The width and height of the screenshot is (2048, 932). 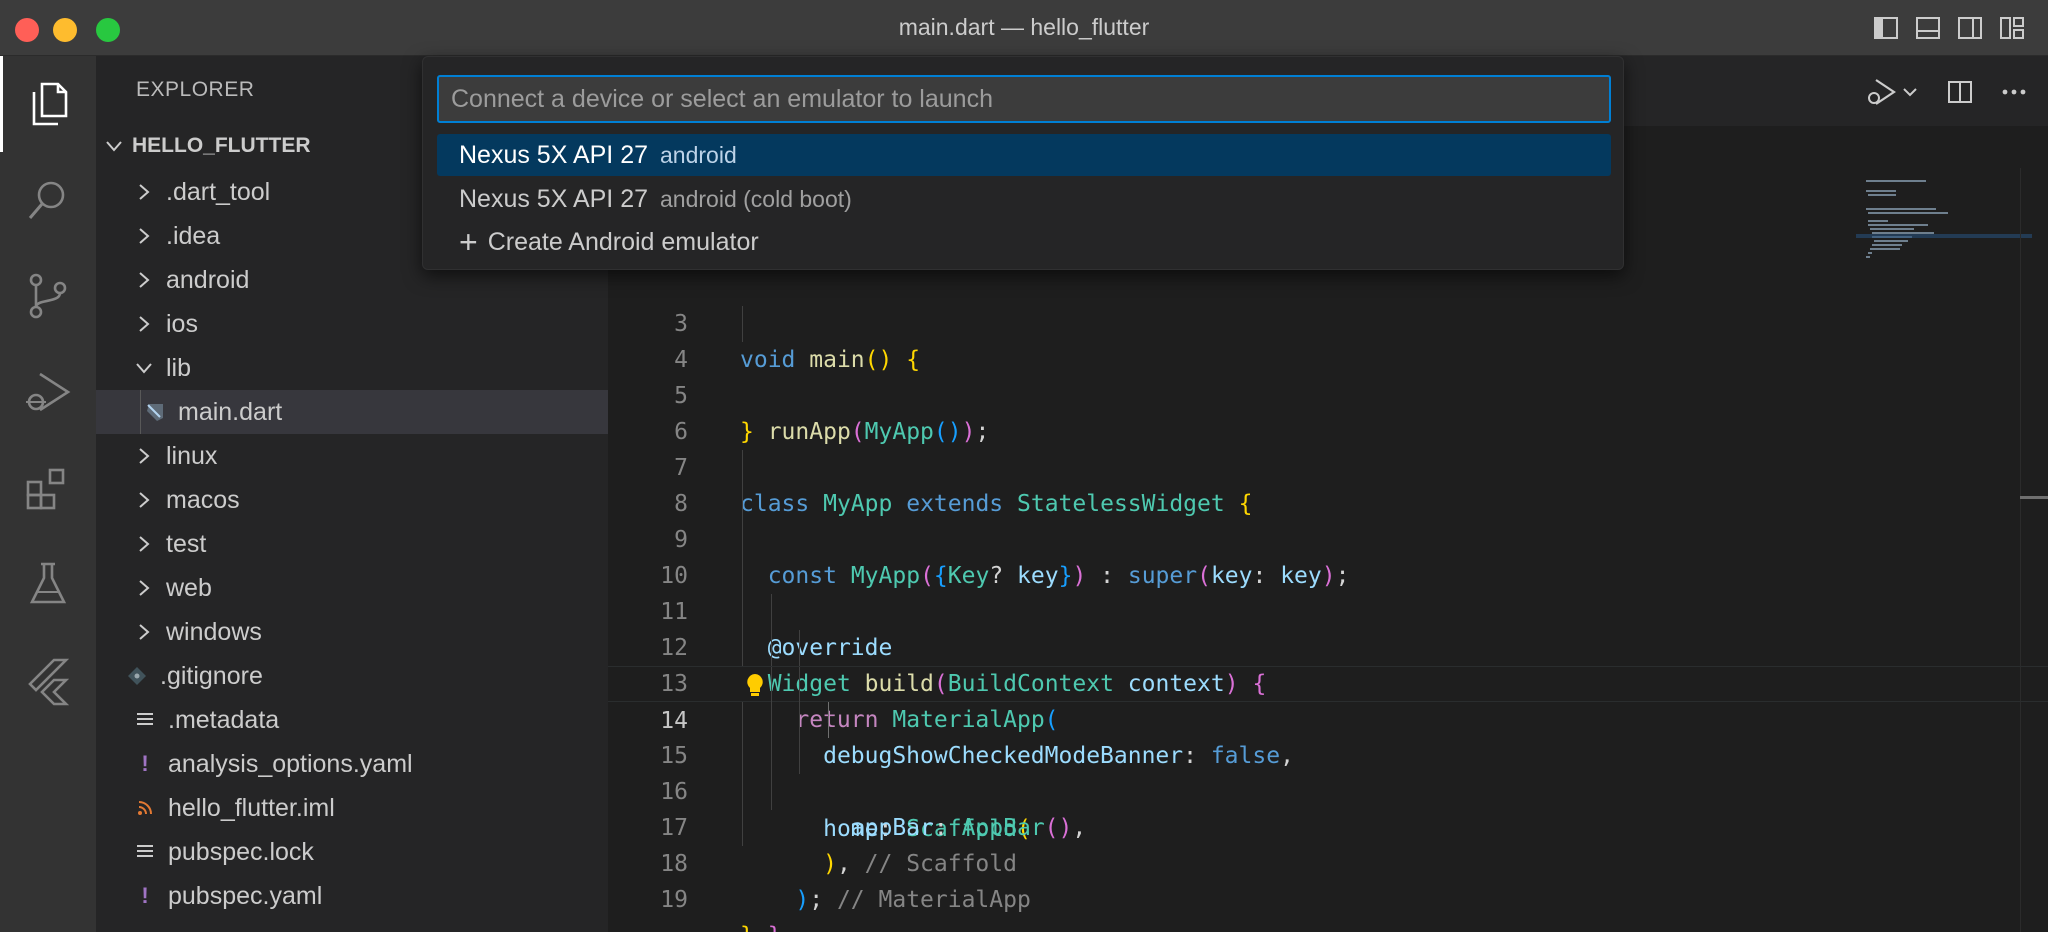 What do you see at coordinates (352, 588) in the screenshot?
I see `tree-item-web: web` at bounding box center [352, 588].